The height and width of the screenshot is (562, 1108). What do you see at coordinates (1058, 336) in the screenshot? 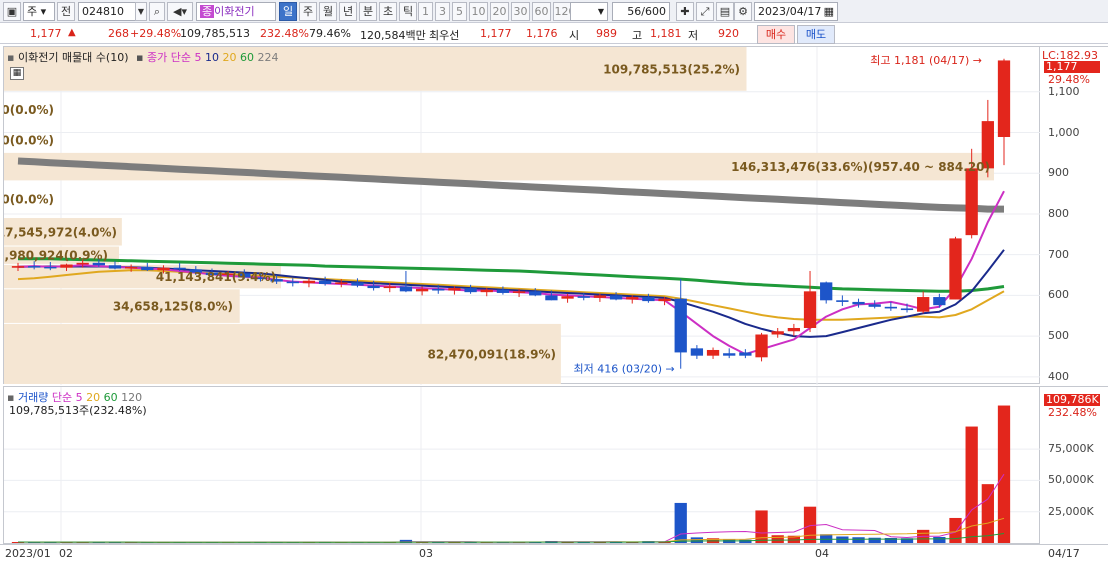
I see `price-tick: 500` at bounding box center [1058, 336].